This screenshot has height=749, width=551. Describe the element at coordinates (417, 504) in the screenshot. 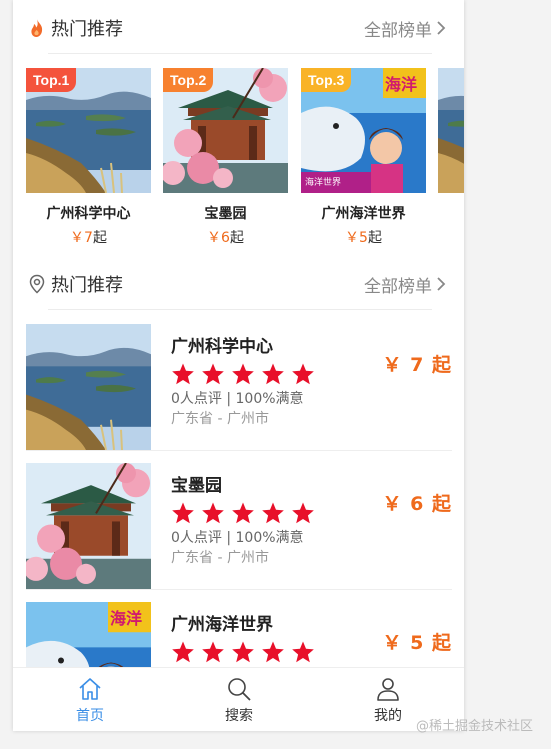

I see `price: ￥ 6 起` at that location.